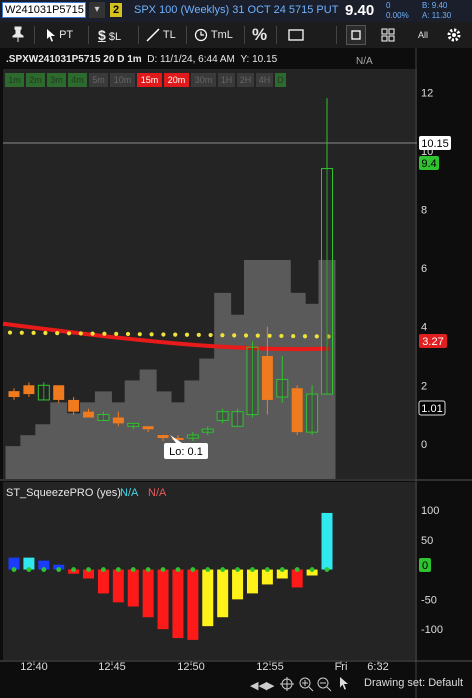 This screenshot has height=698, width=472. I want to click on svg-text: Lo: 0.1, so click(186, 452).